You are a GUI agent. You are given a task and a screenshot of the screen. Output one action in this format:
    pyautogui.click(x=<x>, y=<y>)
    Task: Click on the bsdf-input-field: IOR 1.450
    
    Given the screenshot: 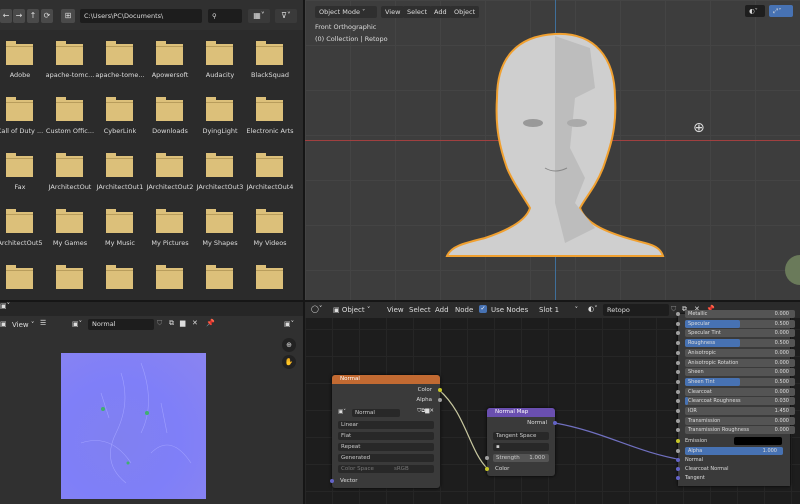 What is the action you would take?
    pyautogui.click(x=740, y=411)
    